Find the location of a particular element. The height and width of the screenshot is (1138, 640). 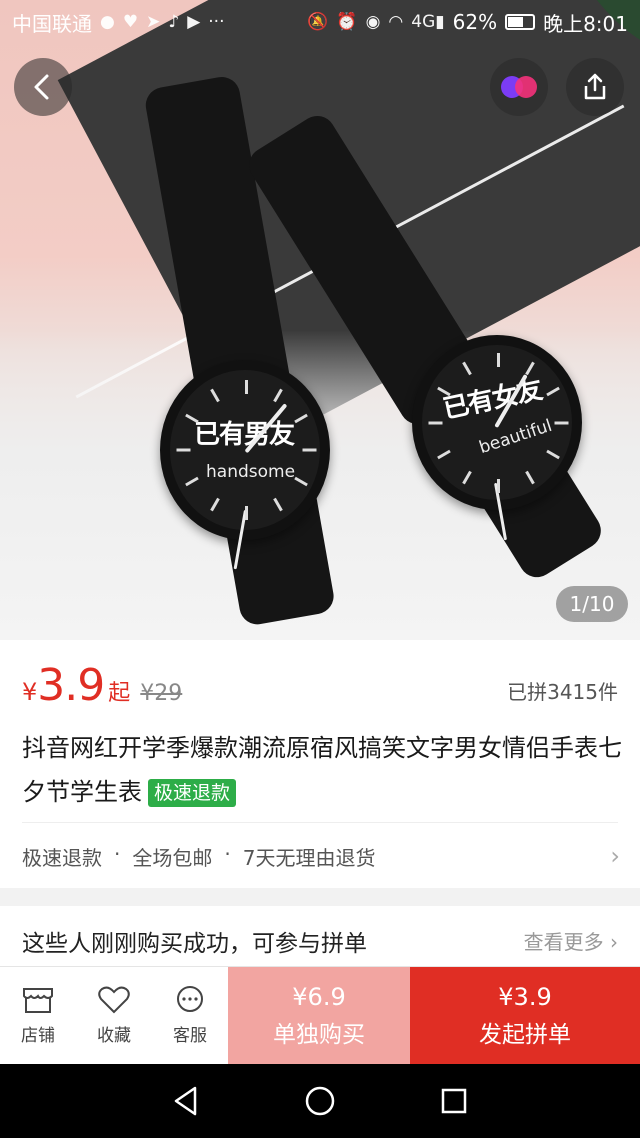

store-icon is located at coordinates (38, 1000).